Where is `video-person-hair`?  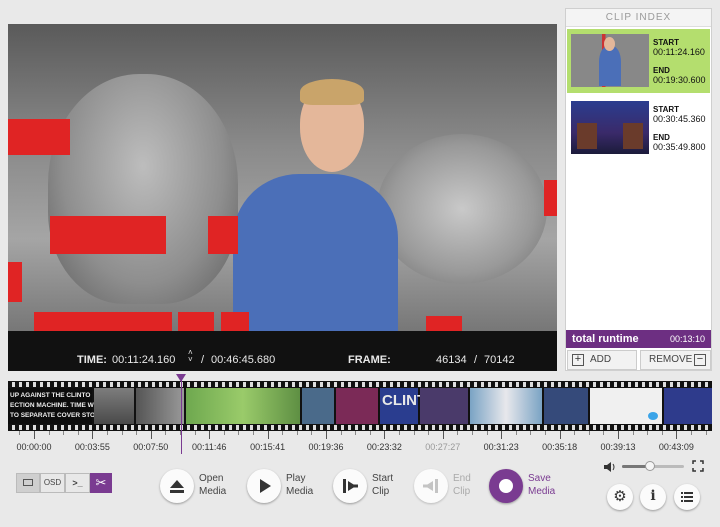 video-person-hair is located at coordinates (332, 92).